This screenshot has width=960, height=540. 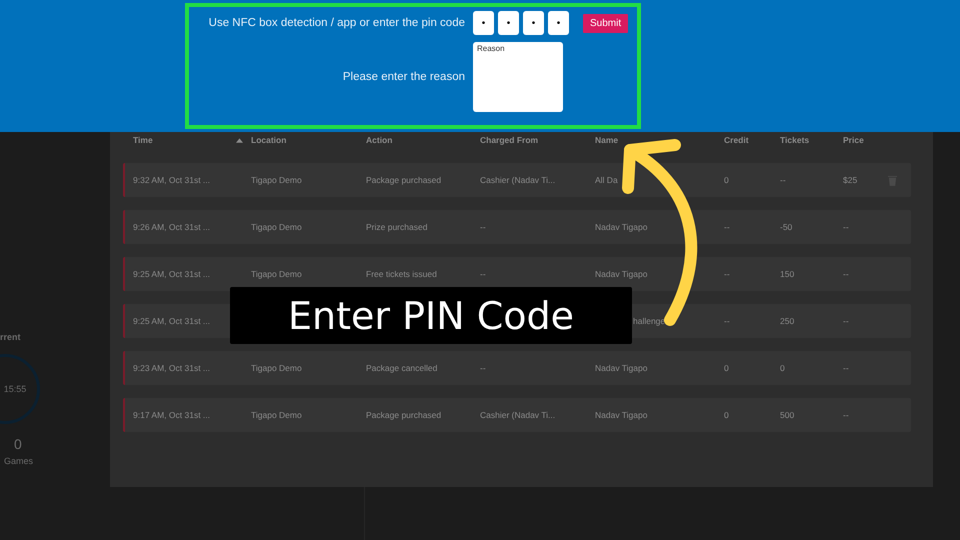 I want to click on games-count: 0, so click(x=18, y=444).